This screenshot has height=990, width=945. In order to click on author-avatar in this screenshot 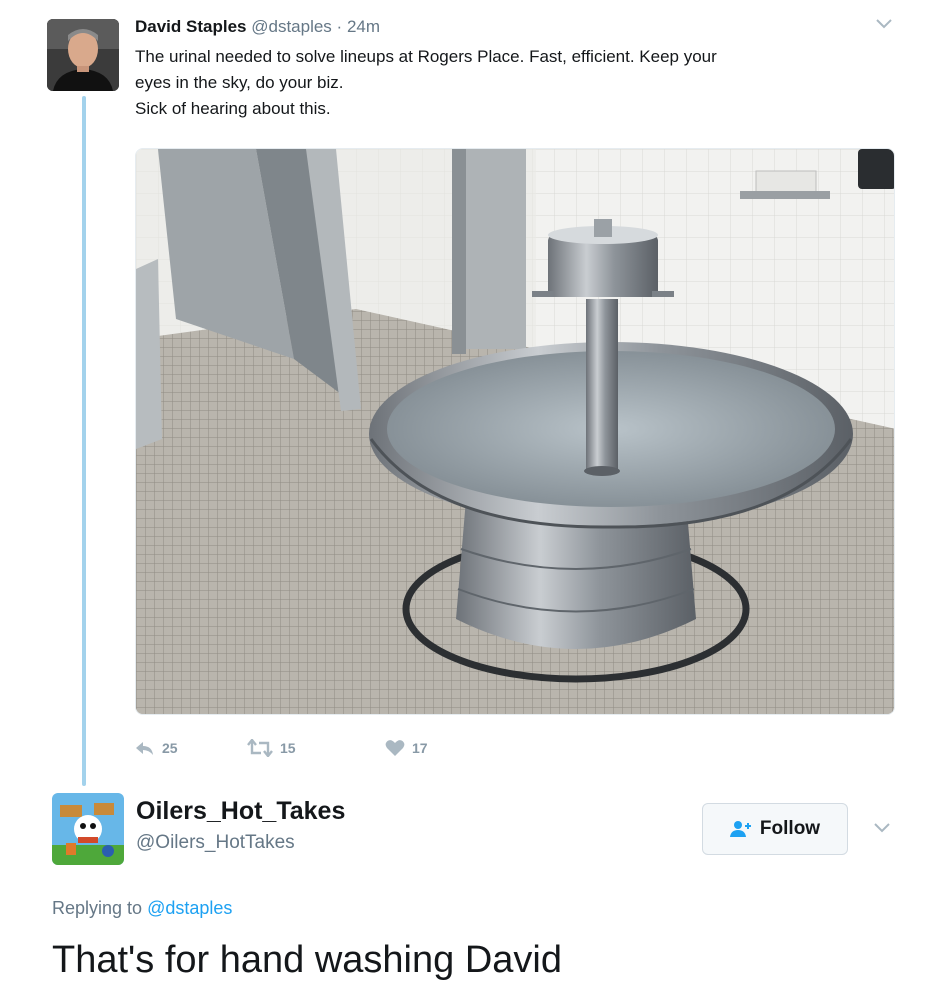, I will do `click(83, 55)`.